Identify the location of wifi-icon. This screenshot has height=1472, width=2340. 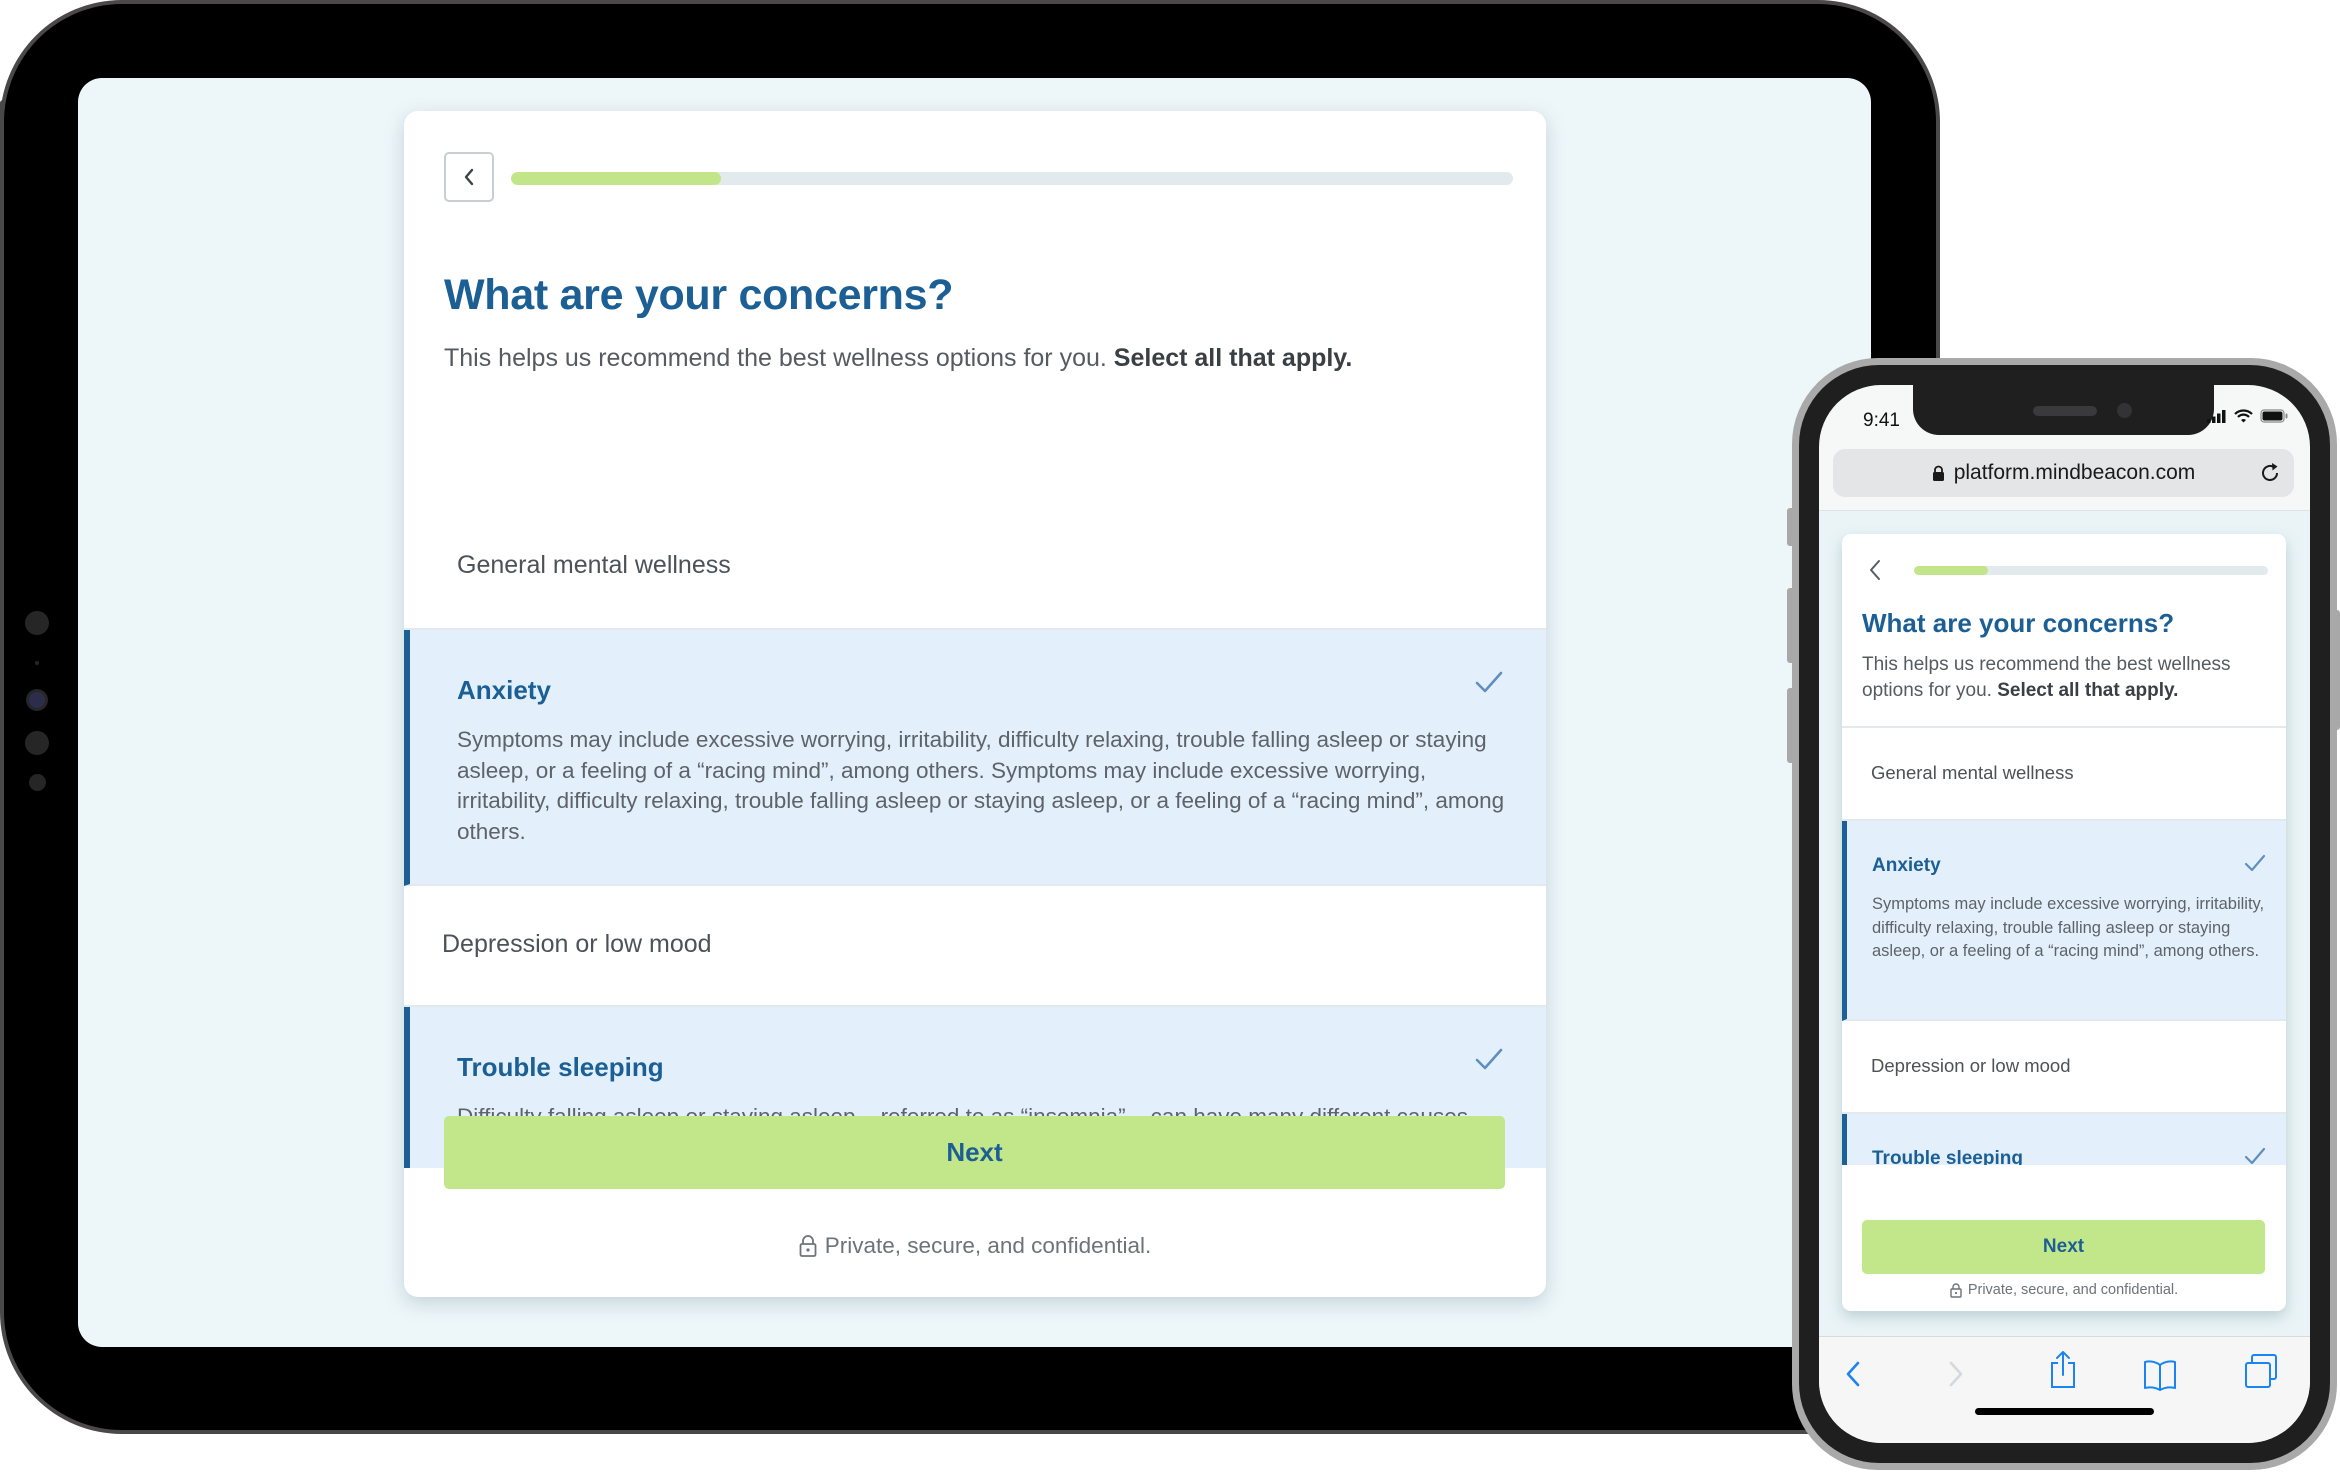
(2243, 416).